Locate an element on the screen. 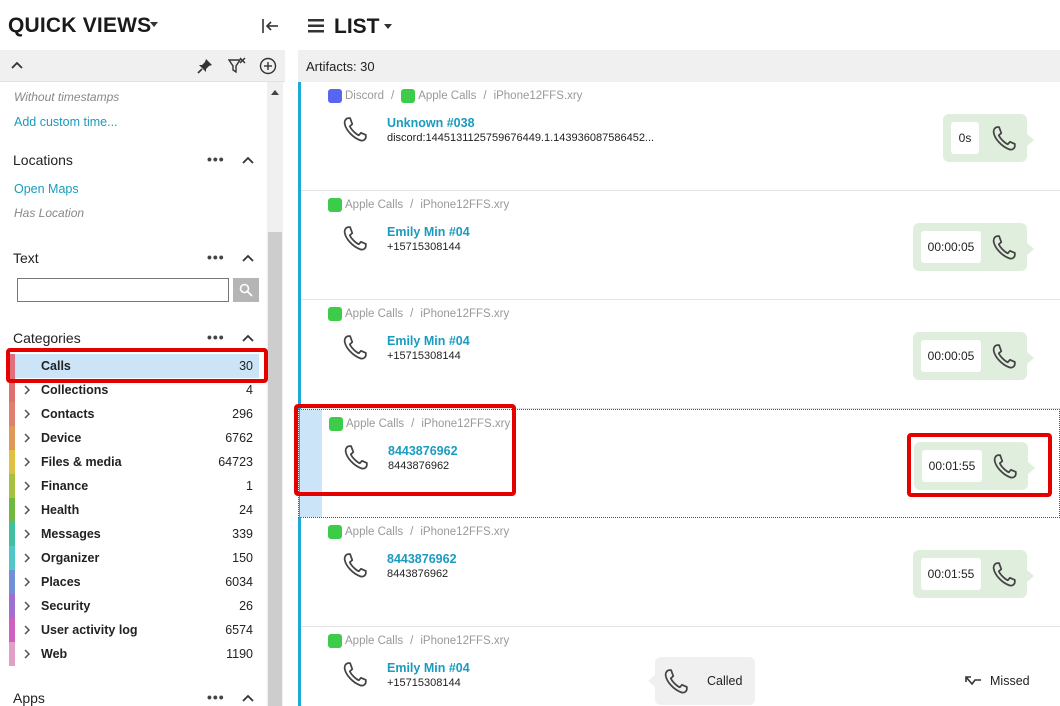  category-label: Organizer is located at coordinates (70, 558).